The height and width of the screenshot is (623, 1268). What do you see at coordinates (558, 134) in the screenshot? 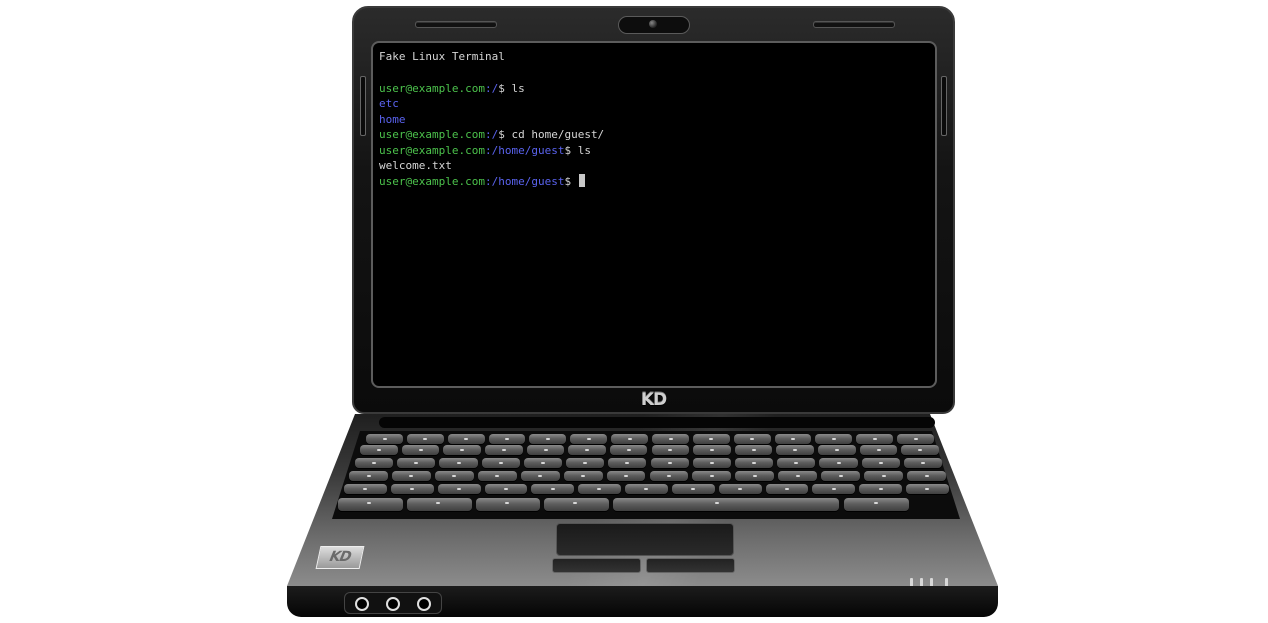
I see `prompt-command: cd home/guest/` at bounding box center [558, 134].